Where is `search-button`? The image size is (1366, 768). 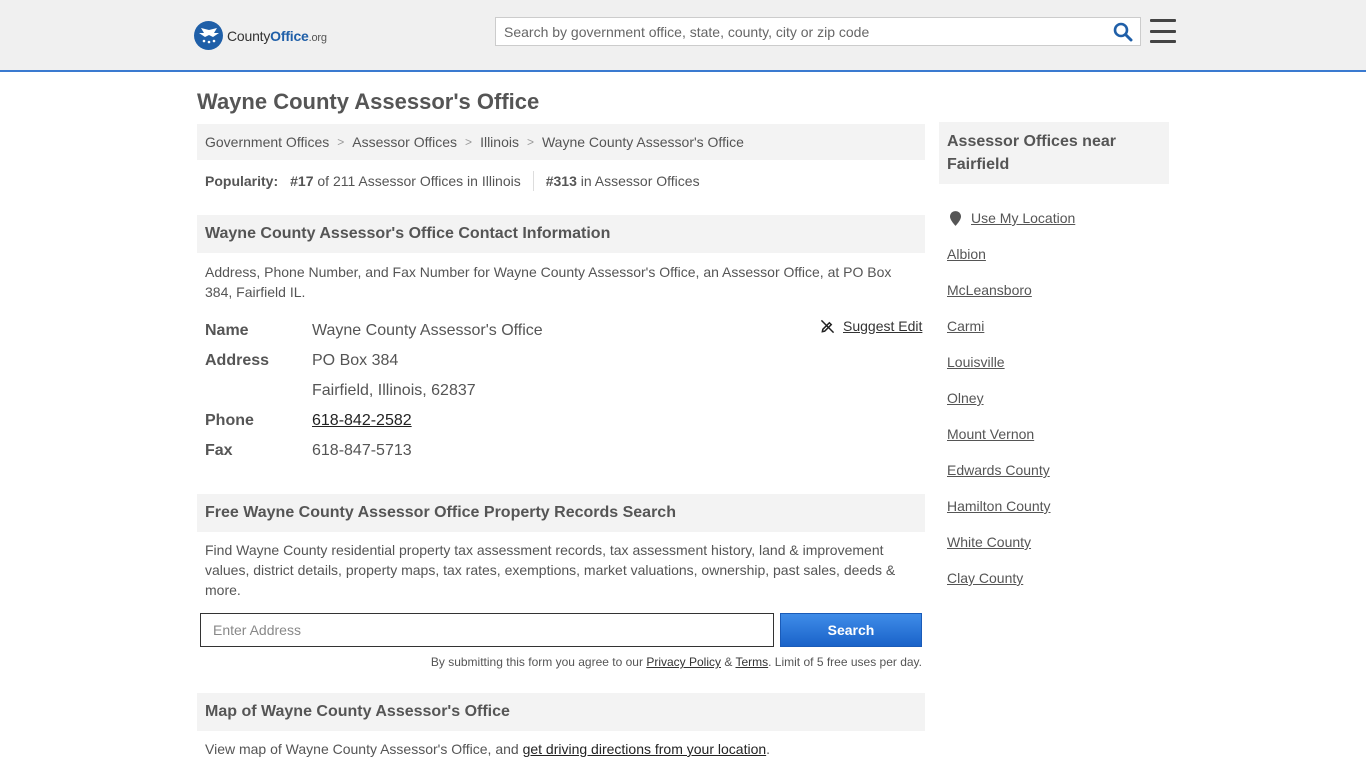 search-button is located at coordinates (1123, 31).